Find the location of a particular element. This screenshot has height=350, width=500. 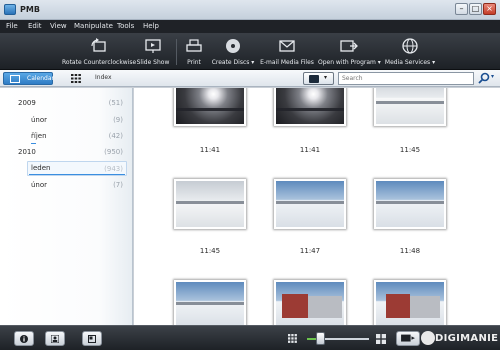

menu-view: View is located at coordinates (58, 26).